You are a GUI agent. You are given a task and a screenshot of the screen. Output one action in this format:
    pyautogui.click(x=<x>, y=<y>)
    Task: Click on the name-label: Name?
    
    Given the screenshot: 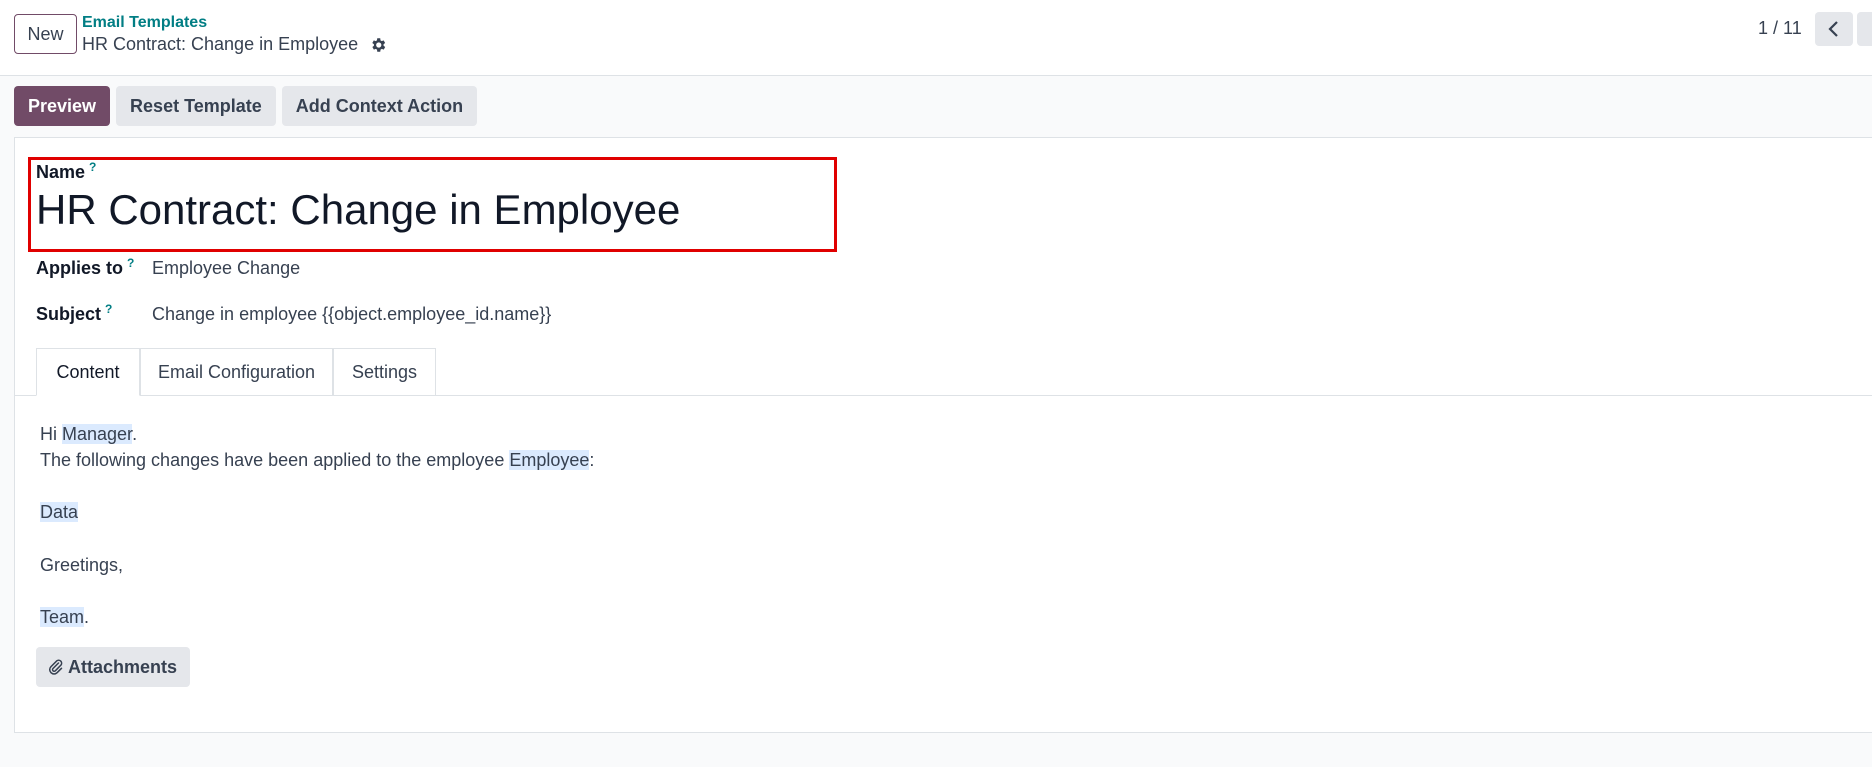 What is the action you would take?
    pyautogui.click(x=66, y=171)
    